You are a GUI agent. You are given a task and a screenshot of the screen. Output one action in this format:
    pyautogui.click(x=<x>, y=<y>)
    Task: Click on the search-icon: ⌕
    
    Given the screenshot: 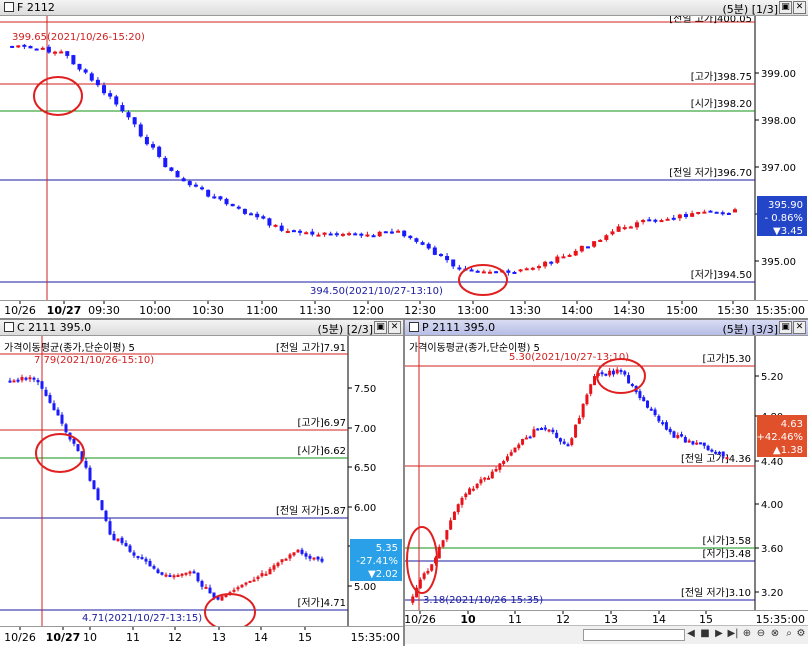 What is the action you would take?
    pyautogui.click(x=789, y=634)
    